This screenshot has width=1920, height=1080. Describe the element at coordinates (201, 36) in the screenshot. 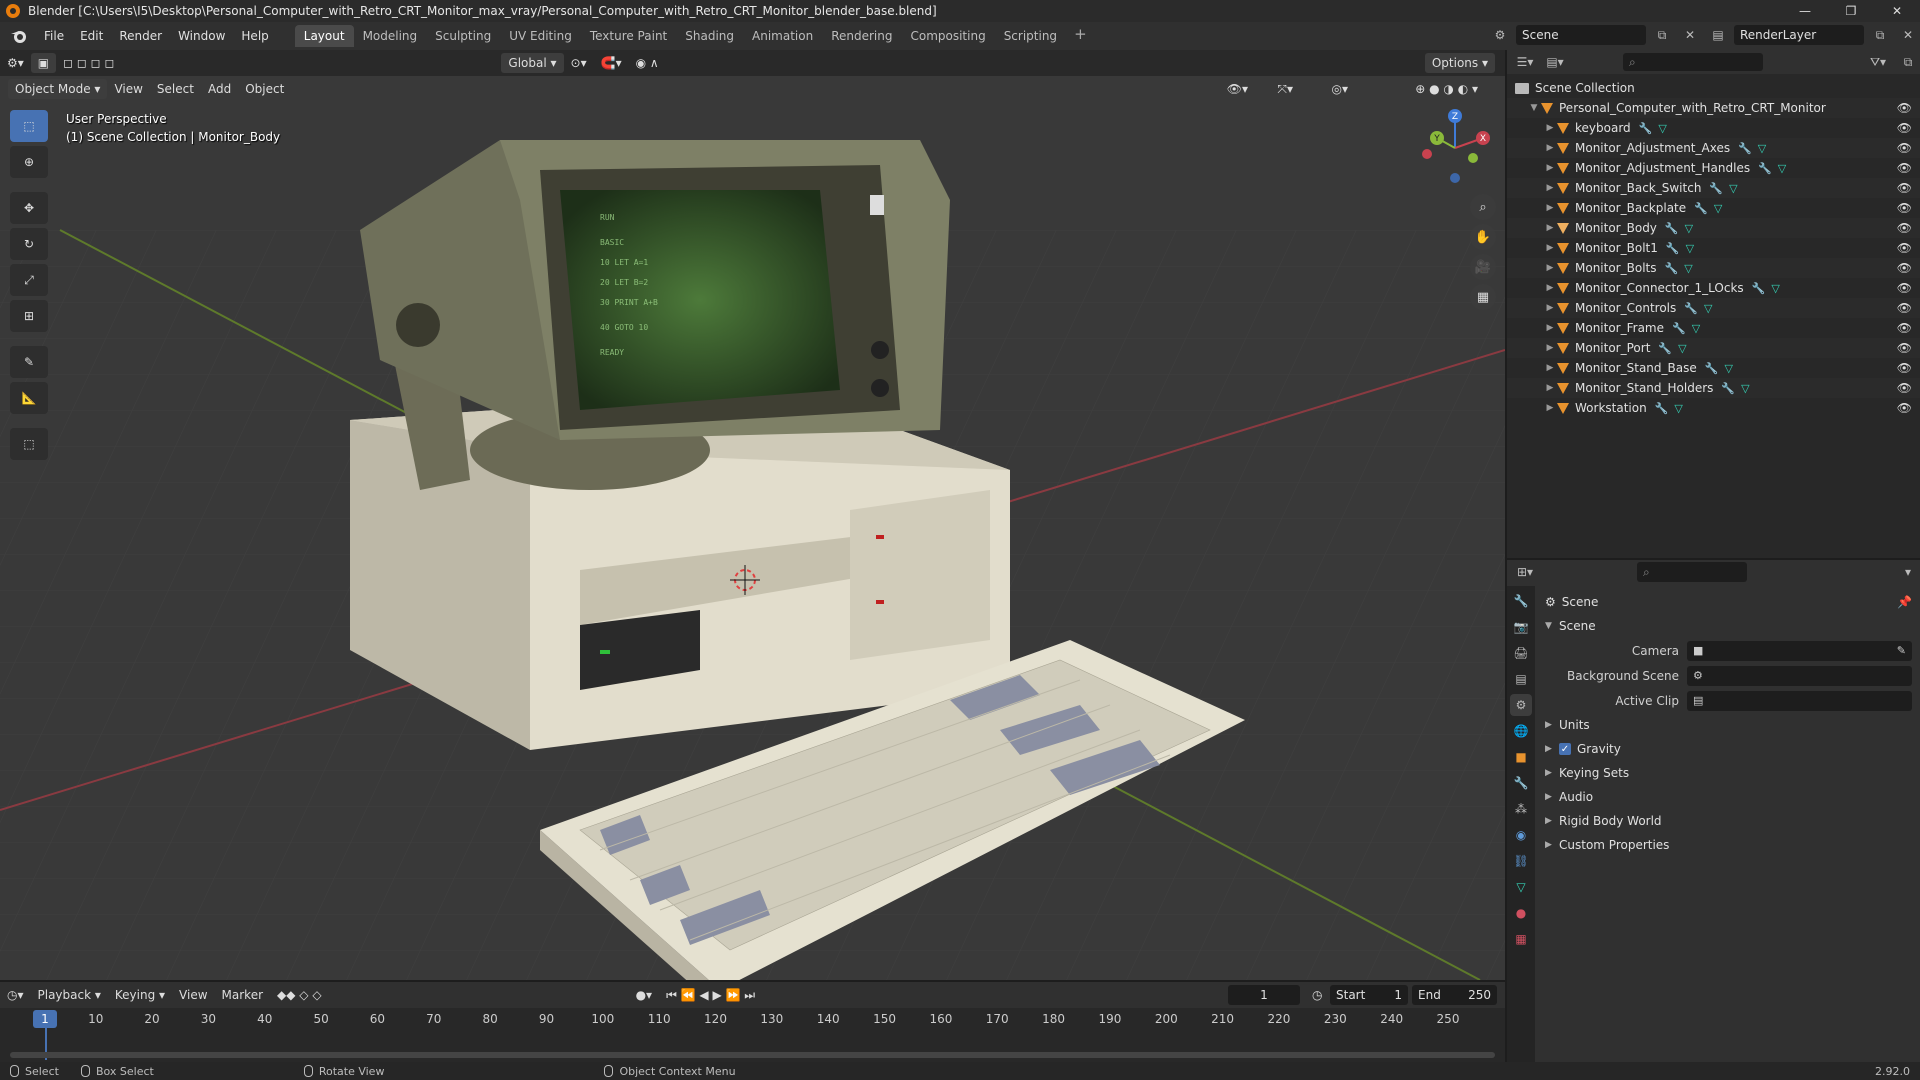

I see `menu-window: Window` at that location.